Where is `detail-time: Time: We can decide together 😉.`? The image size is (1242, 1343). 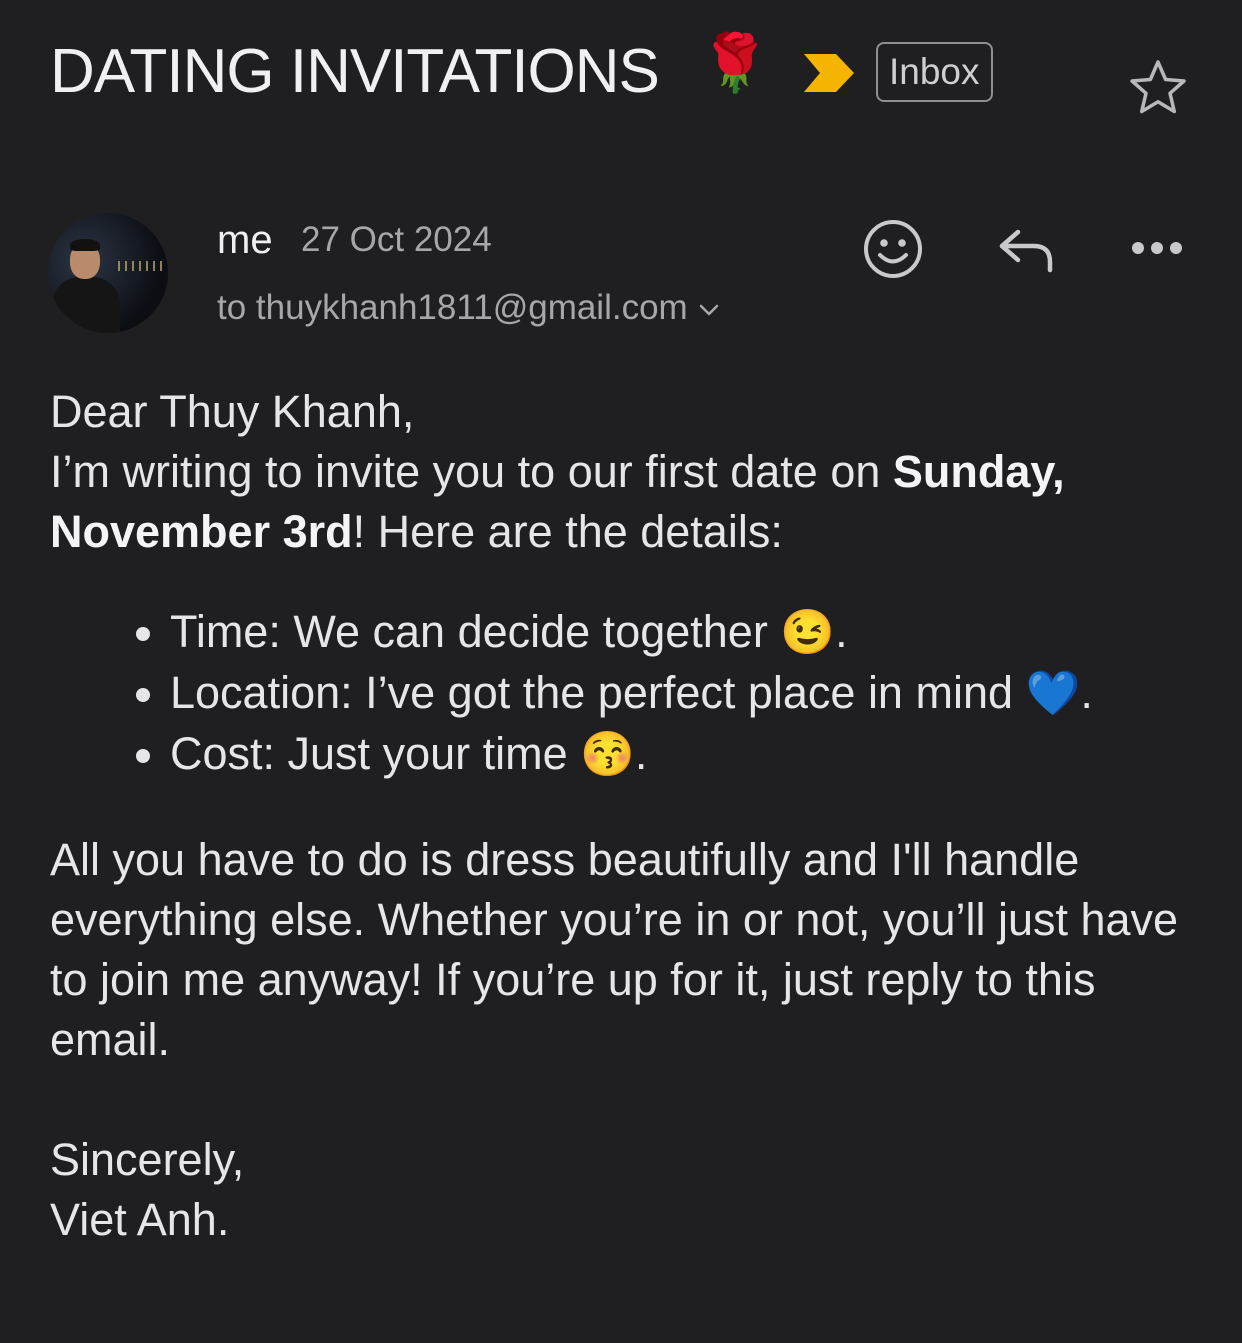 detail-time: Time: We can decide together 😉. is located at coordinates (690, 632).